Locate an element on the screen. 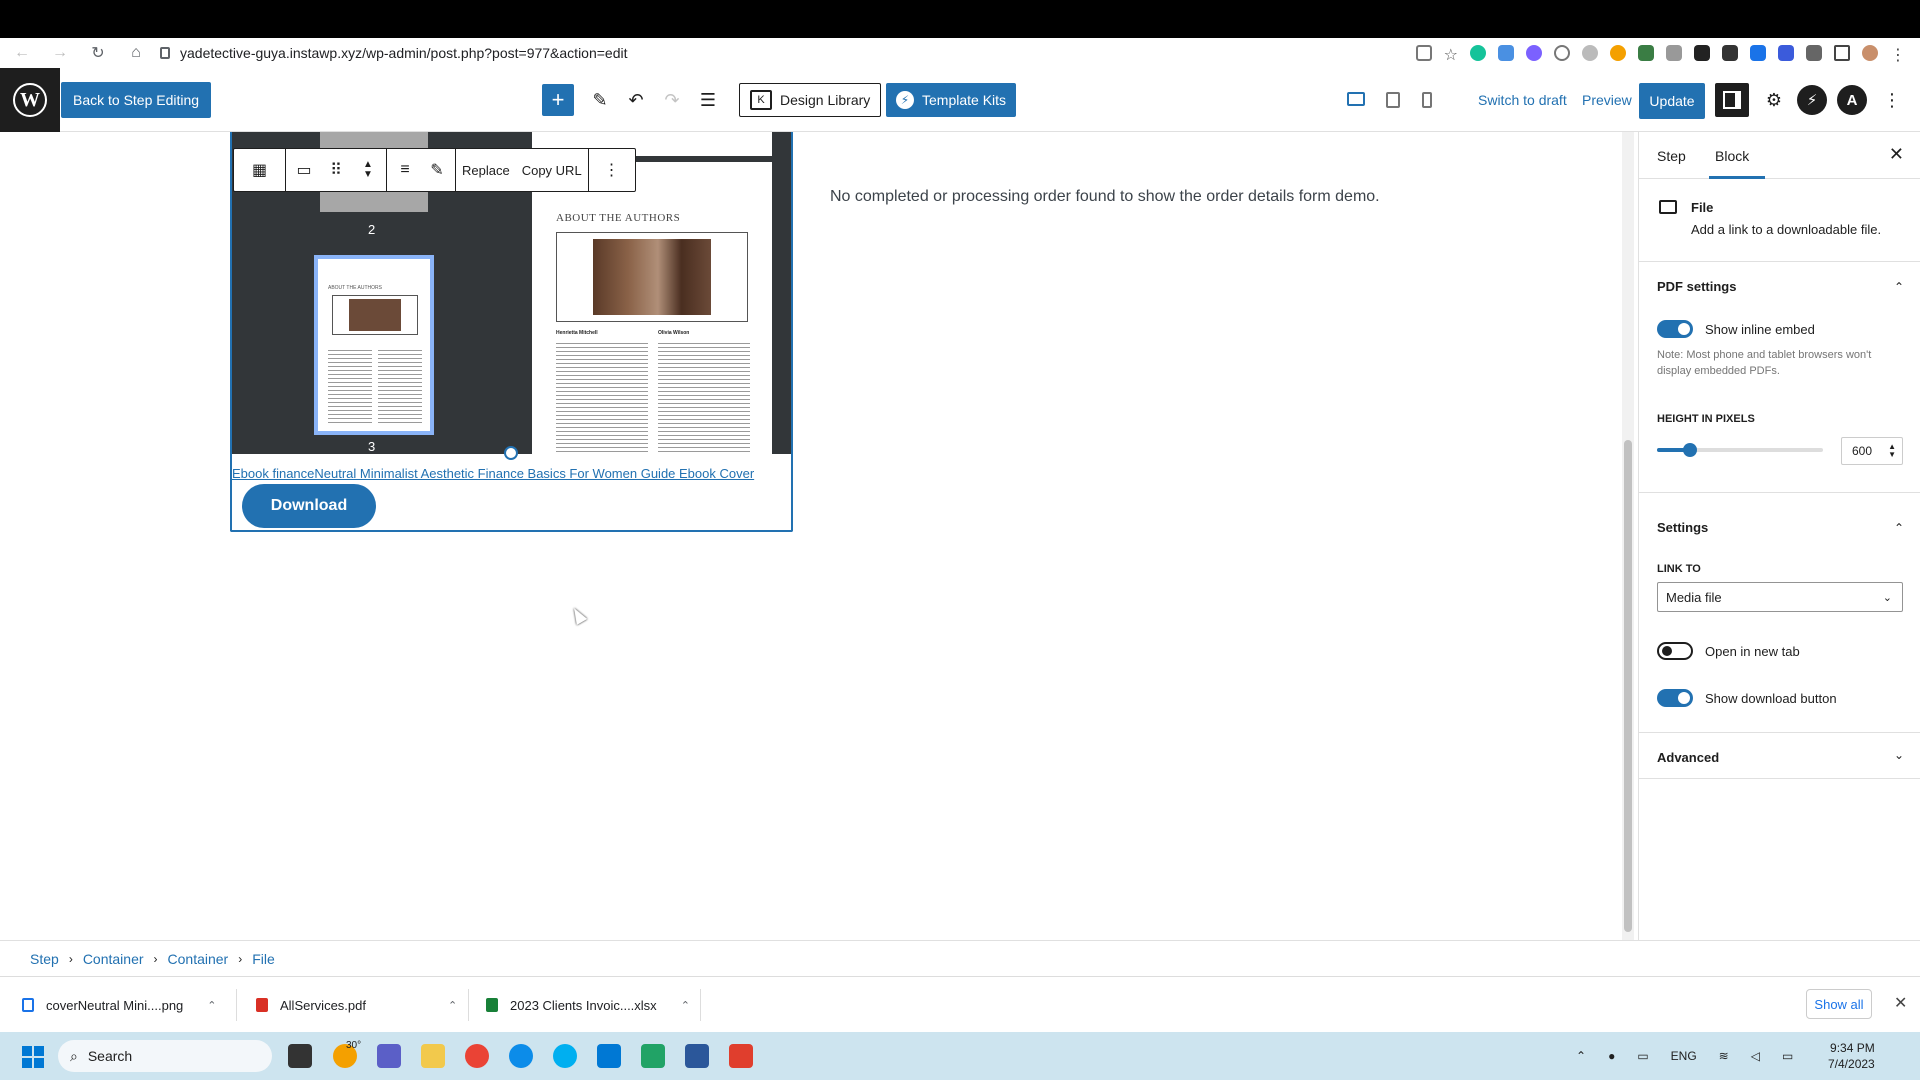  advanced-panel-toggle: Advanced is located at coordinates (1688, 757).